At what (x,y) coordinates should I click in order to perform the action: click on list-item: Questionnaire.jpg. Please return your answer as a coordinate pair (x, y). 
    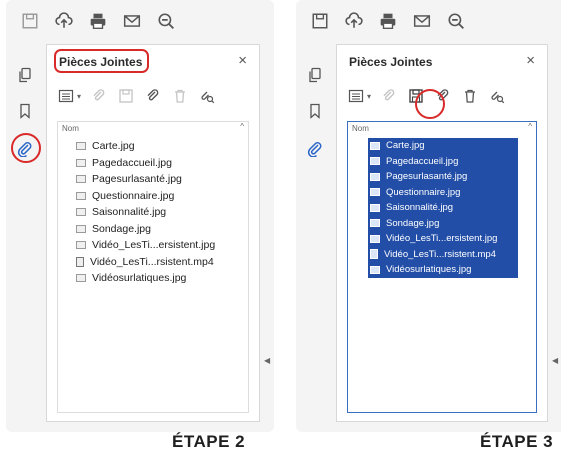
    Looking at the image, I should click on (161, 196).